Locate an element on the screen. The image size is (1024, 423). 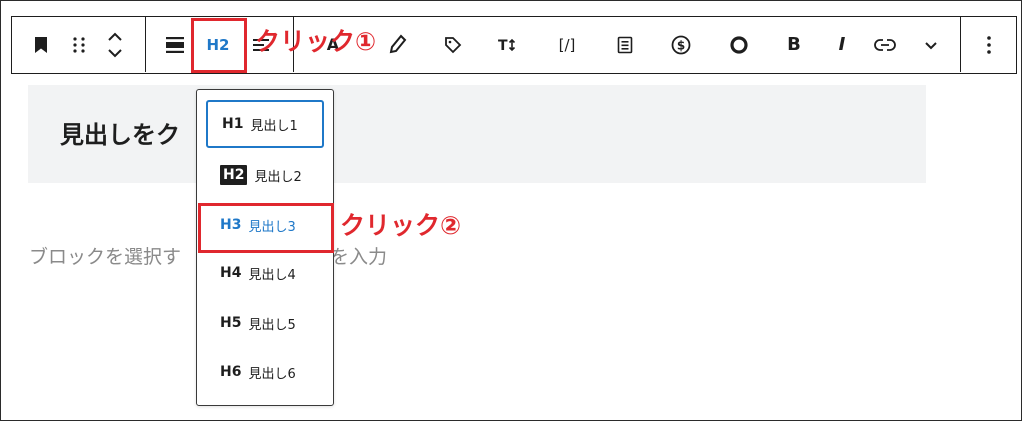
more-options-icon is located at coordinates (989, 44).